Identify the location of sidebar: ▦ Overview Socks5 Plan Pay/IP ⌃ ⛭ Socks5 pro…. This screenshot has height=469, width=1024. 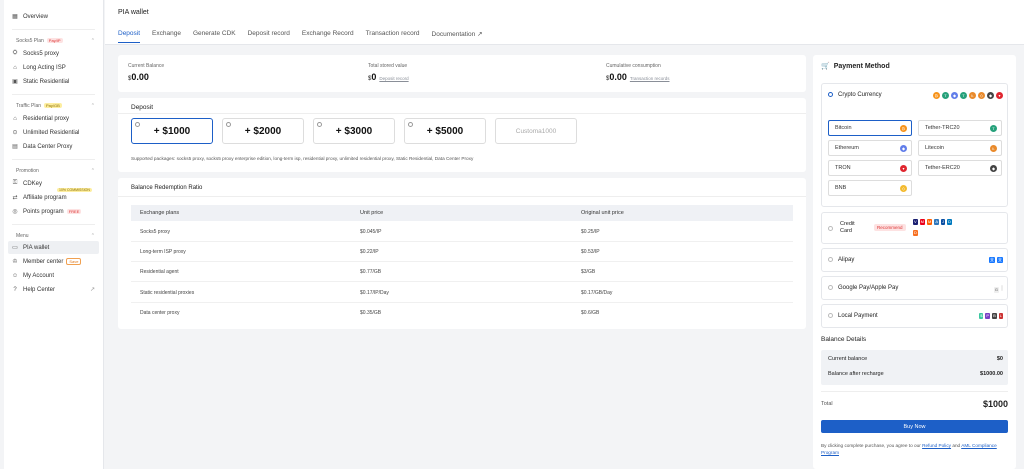
(54, 234).